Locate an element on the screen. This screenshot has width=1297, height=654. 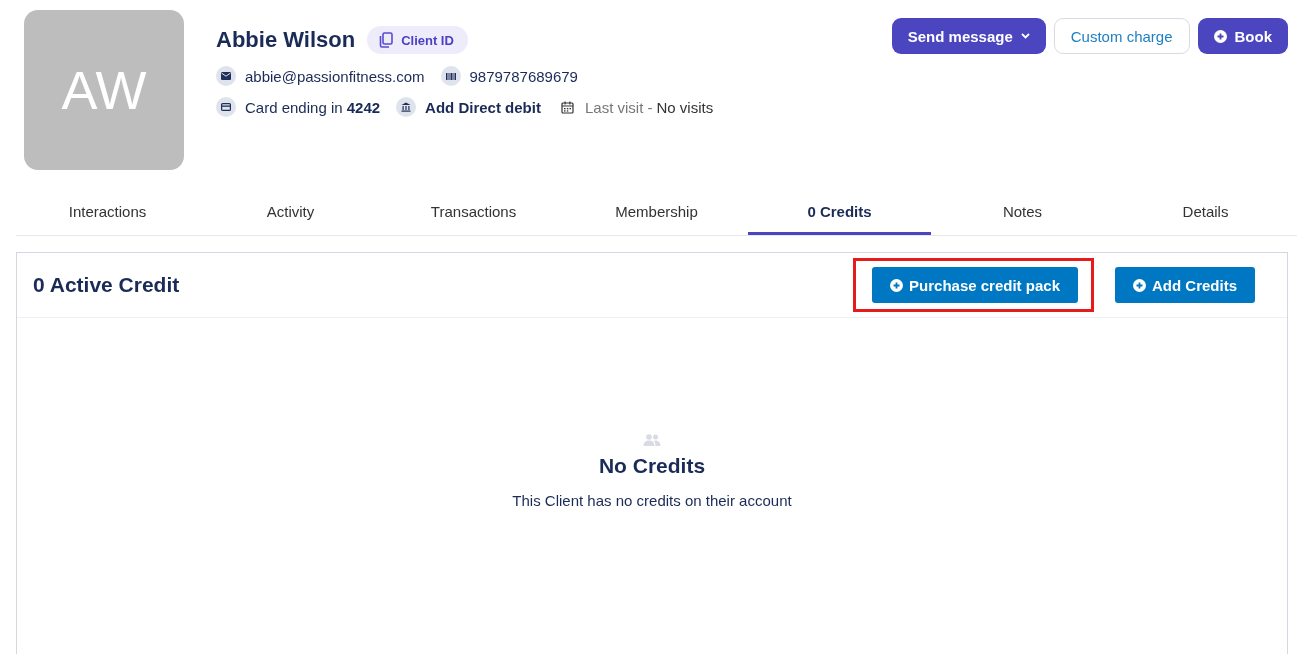
copy-icon is located at coordinates (386, 40).